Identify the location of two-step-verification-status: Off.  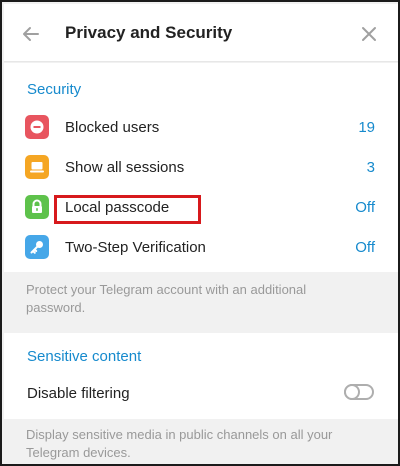
(365, 247).